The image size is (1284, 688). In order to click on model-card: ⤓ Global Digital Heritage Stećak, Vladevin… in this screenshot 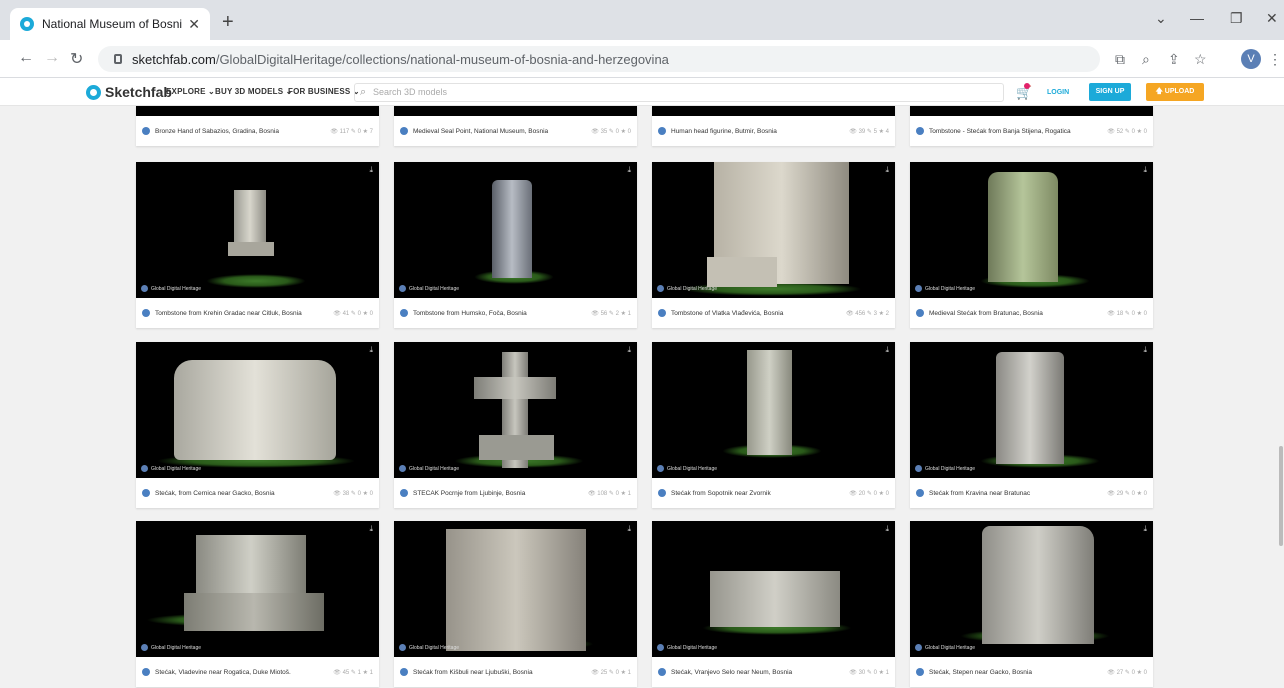, I will do `click(257, 604)`.